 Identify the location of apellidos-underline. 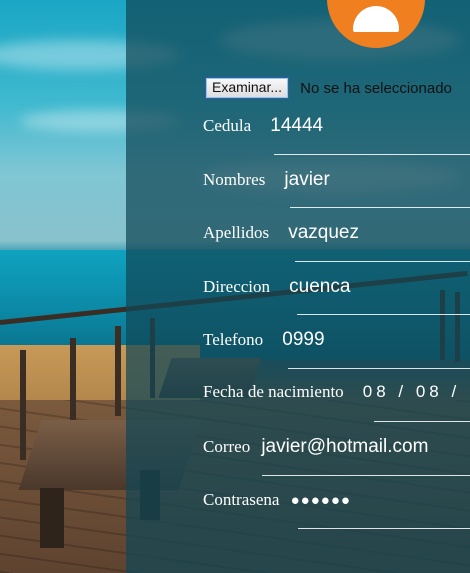
(382, 261).